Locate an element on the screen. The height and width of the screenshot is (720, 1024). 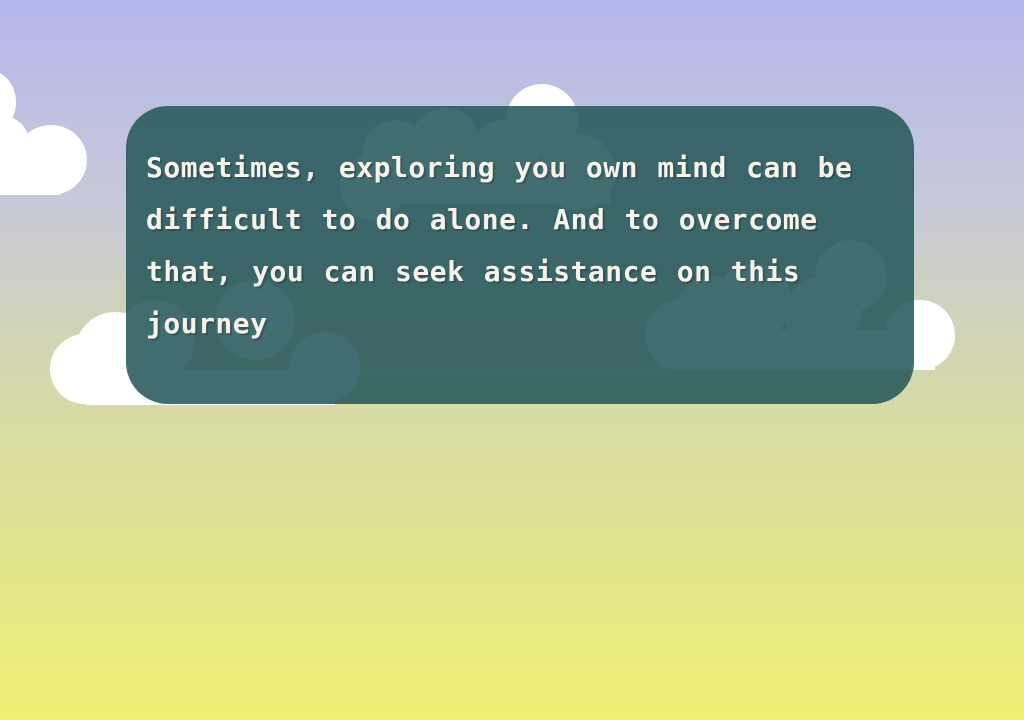
cloud-top-left is located at coordinates (50, 130).